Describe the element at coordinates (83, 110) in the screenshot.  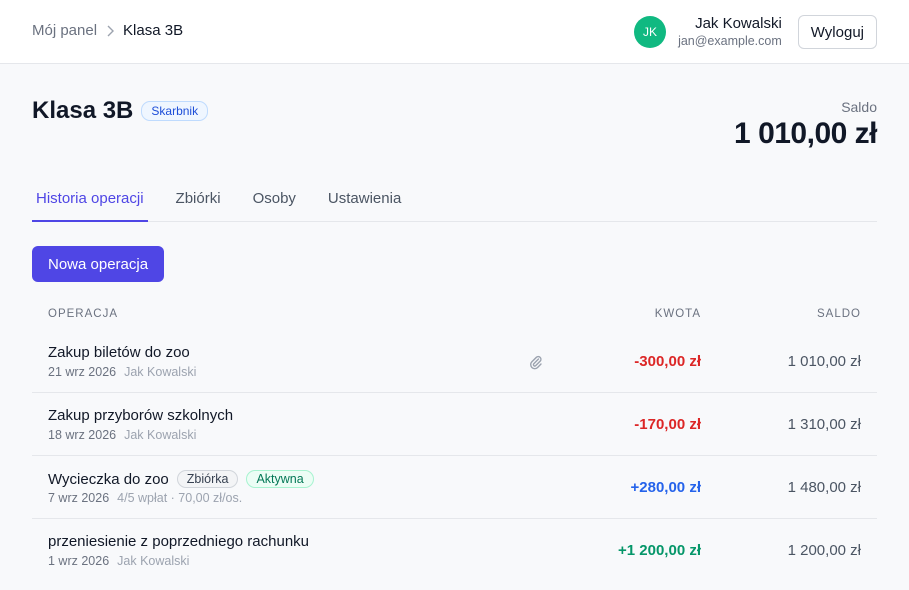
I see `page-title: Klasa 3B` at that location.